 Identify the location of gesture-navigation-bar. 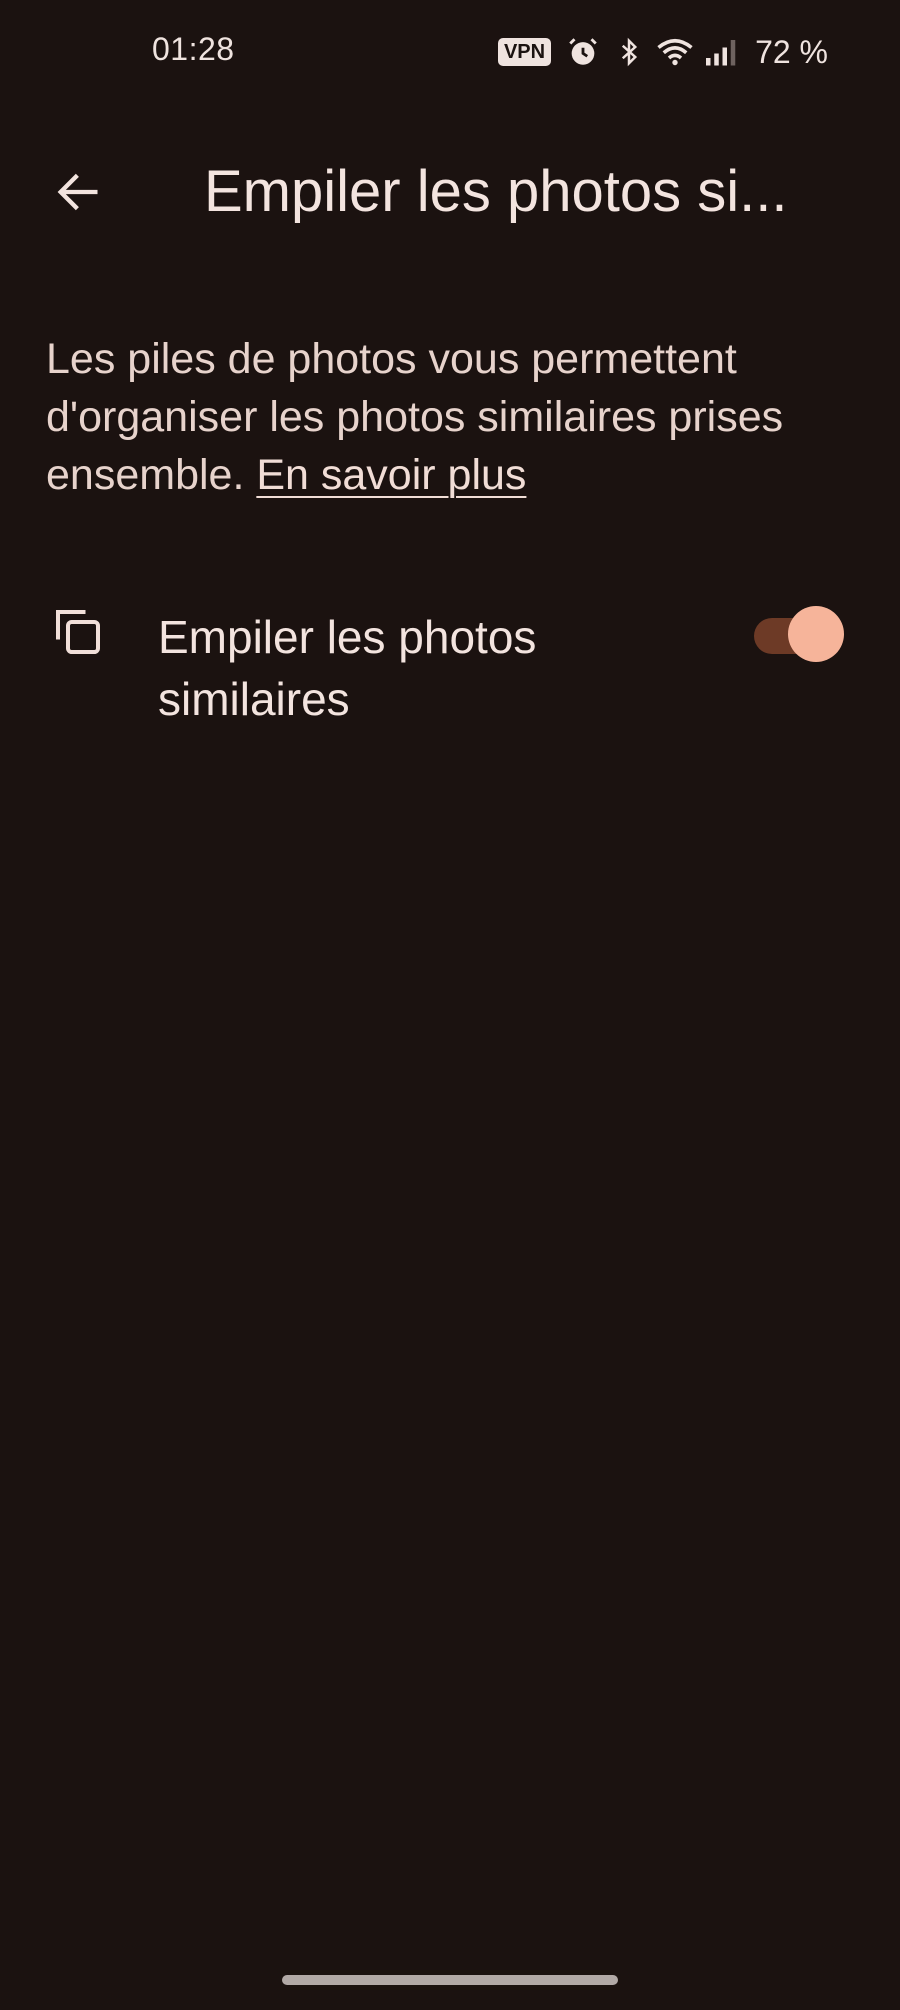
(450, 1980).